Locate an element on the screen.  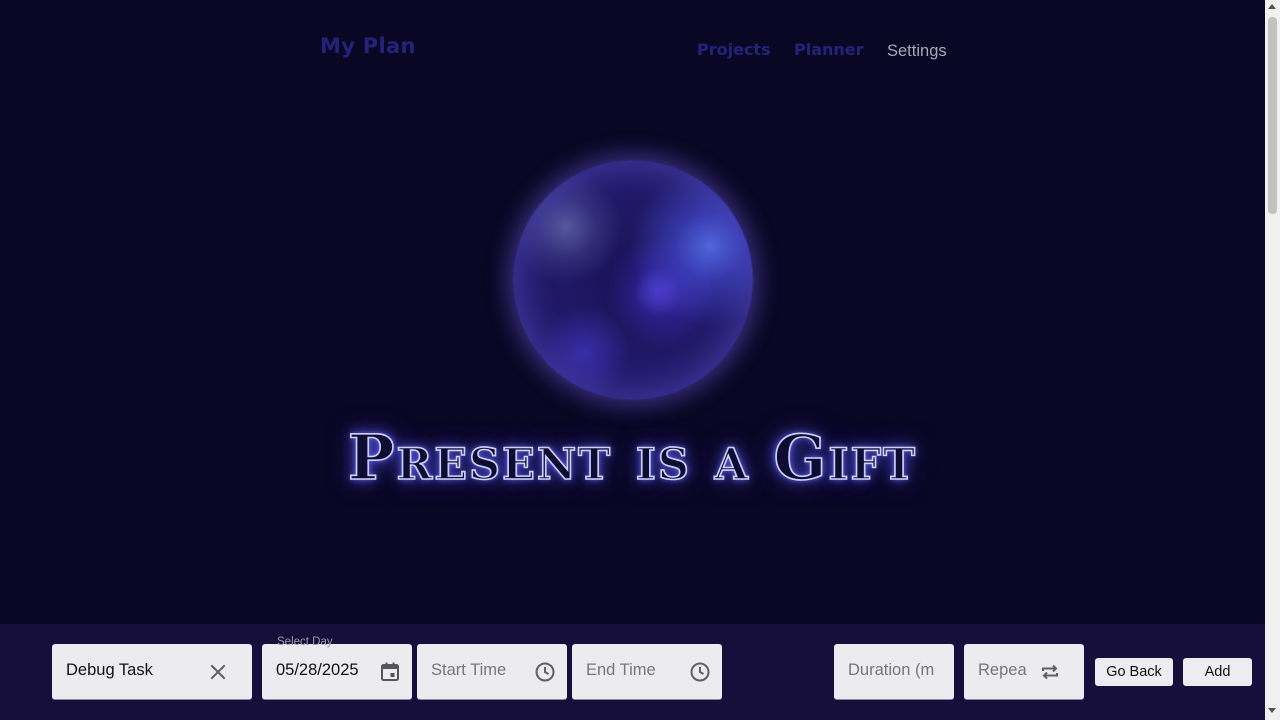
end-time-field: End Time is located at coordinates (647, 672).